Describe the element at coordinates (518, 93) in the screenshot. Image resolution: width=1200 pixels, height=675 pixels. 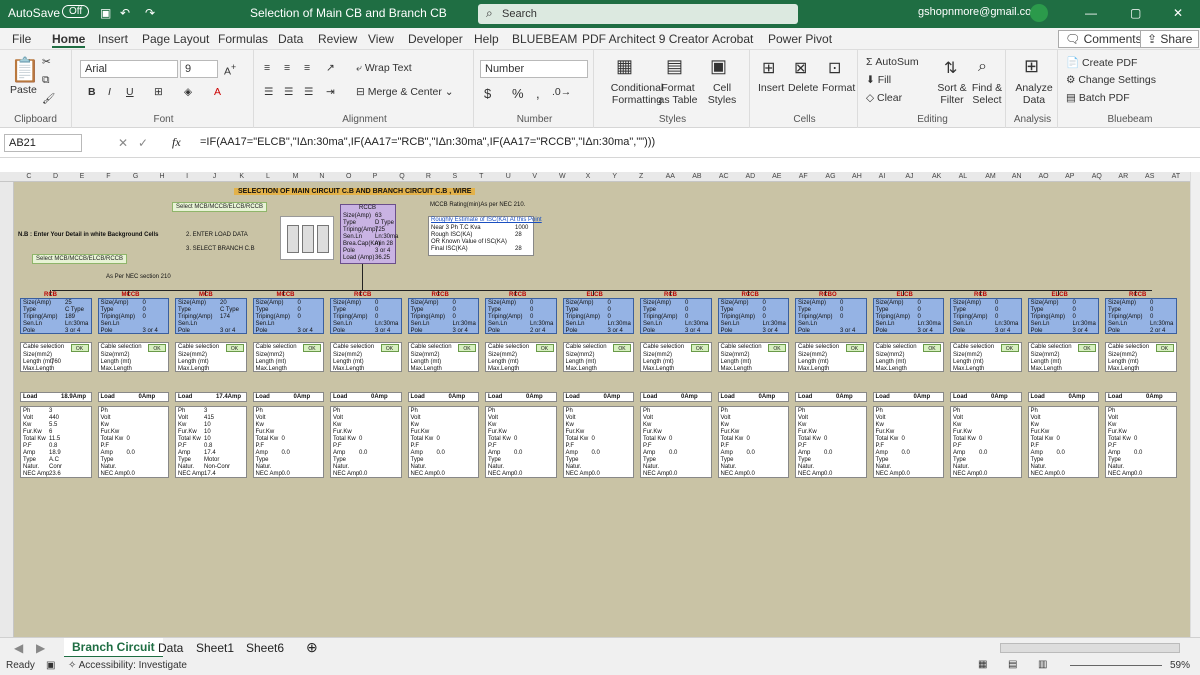
I see `percent-button: %` at that location.